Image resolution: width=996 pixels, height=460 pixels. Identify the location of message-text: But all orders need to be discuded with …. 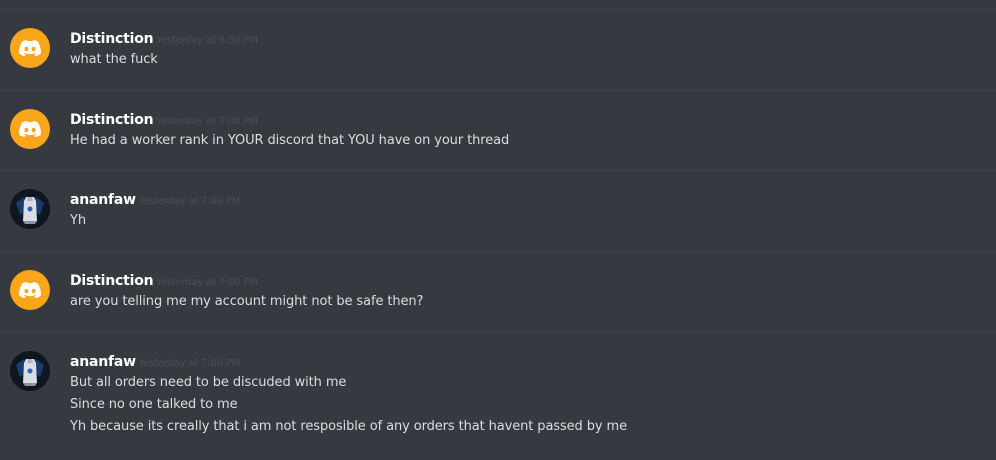
(208, 382).